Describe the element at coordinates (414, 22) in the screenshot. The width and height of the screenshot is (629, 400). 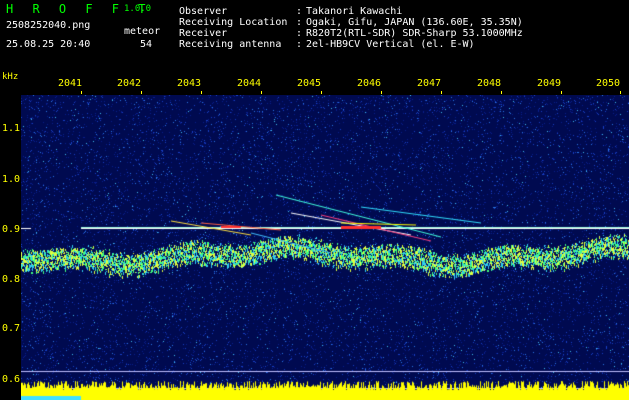
I see `info-value-location: Ogaki, Gifu, JAPAN (136.60E, 35.35N)` at that location.